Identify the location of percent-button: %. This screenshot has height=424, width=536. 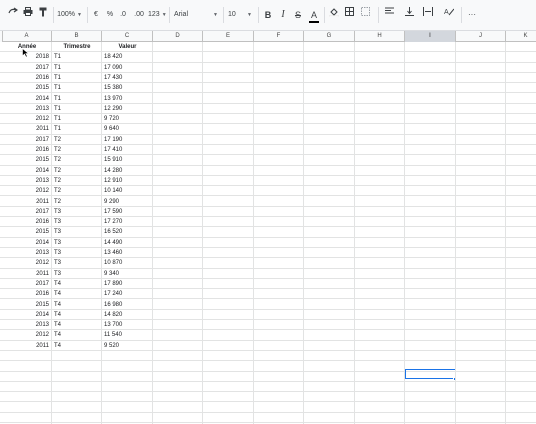
(110, 15).